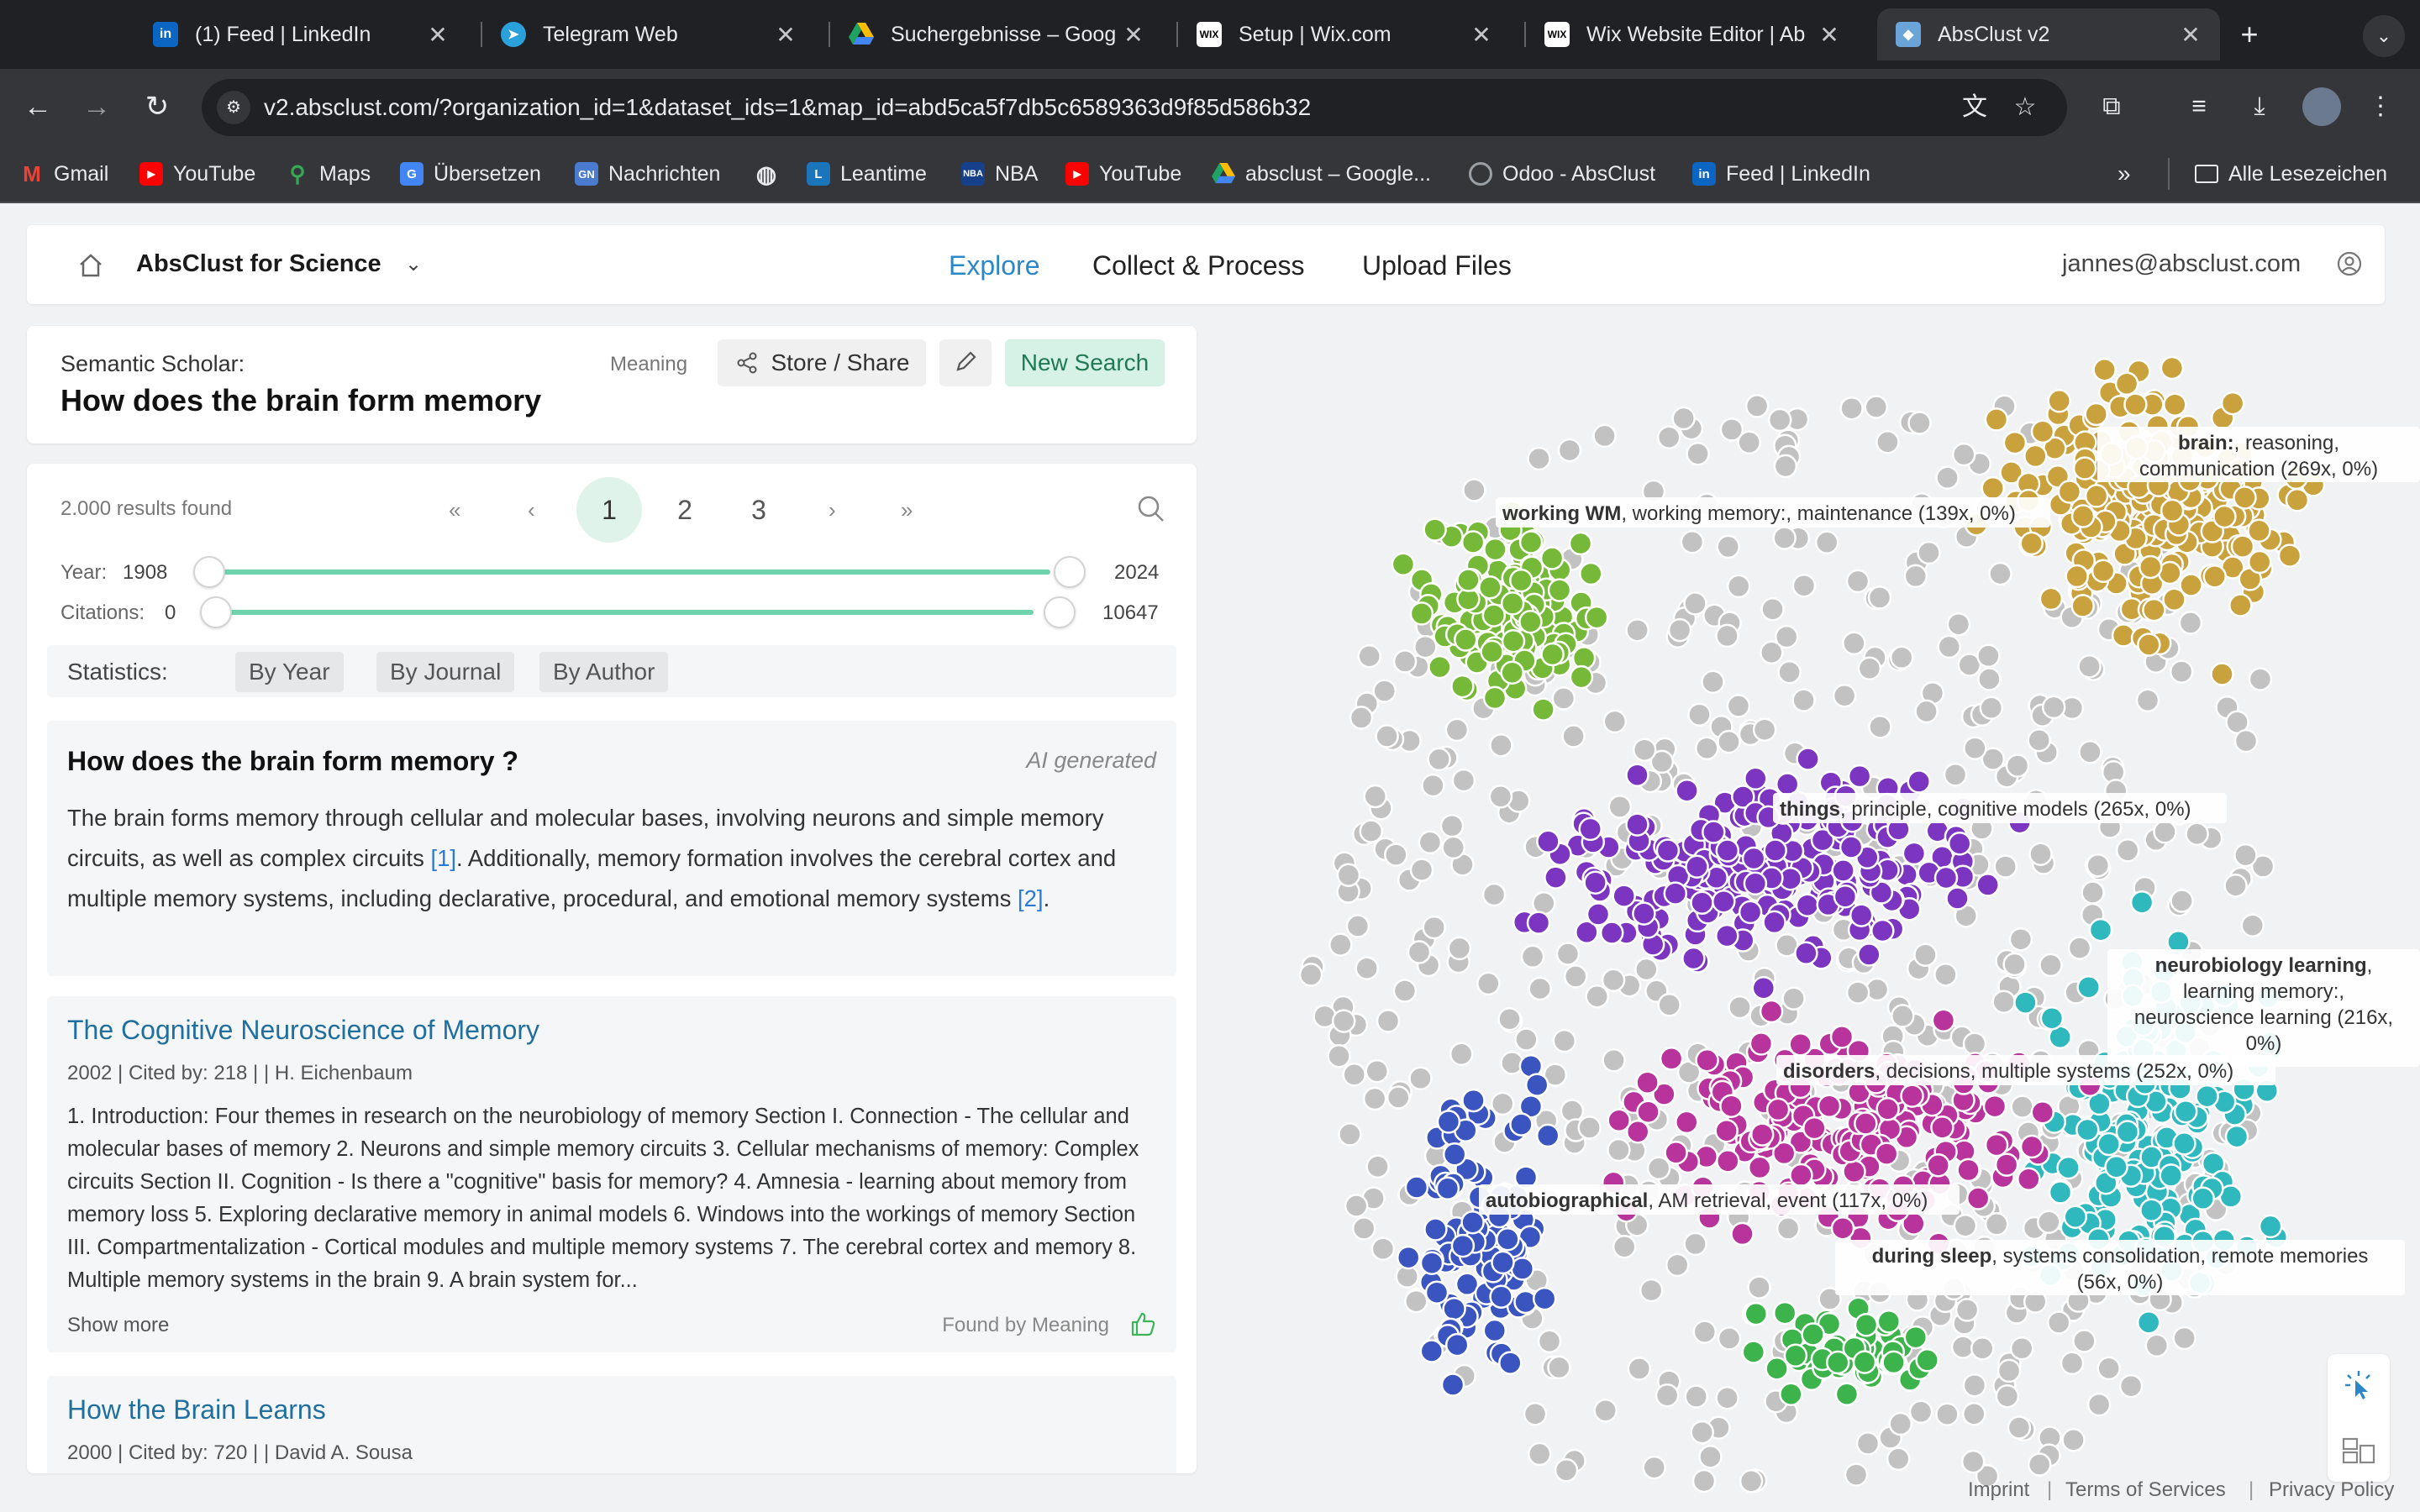  Describe the element at coordinates (996, 34) in the screenshot. I see `tab-google-search: Suchergebnisse – Goog ✕` at that location.